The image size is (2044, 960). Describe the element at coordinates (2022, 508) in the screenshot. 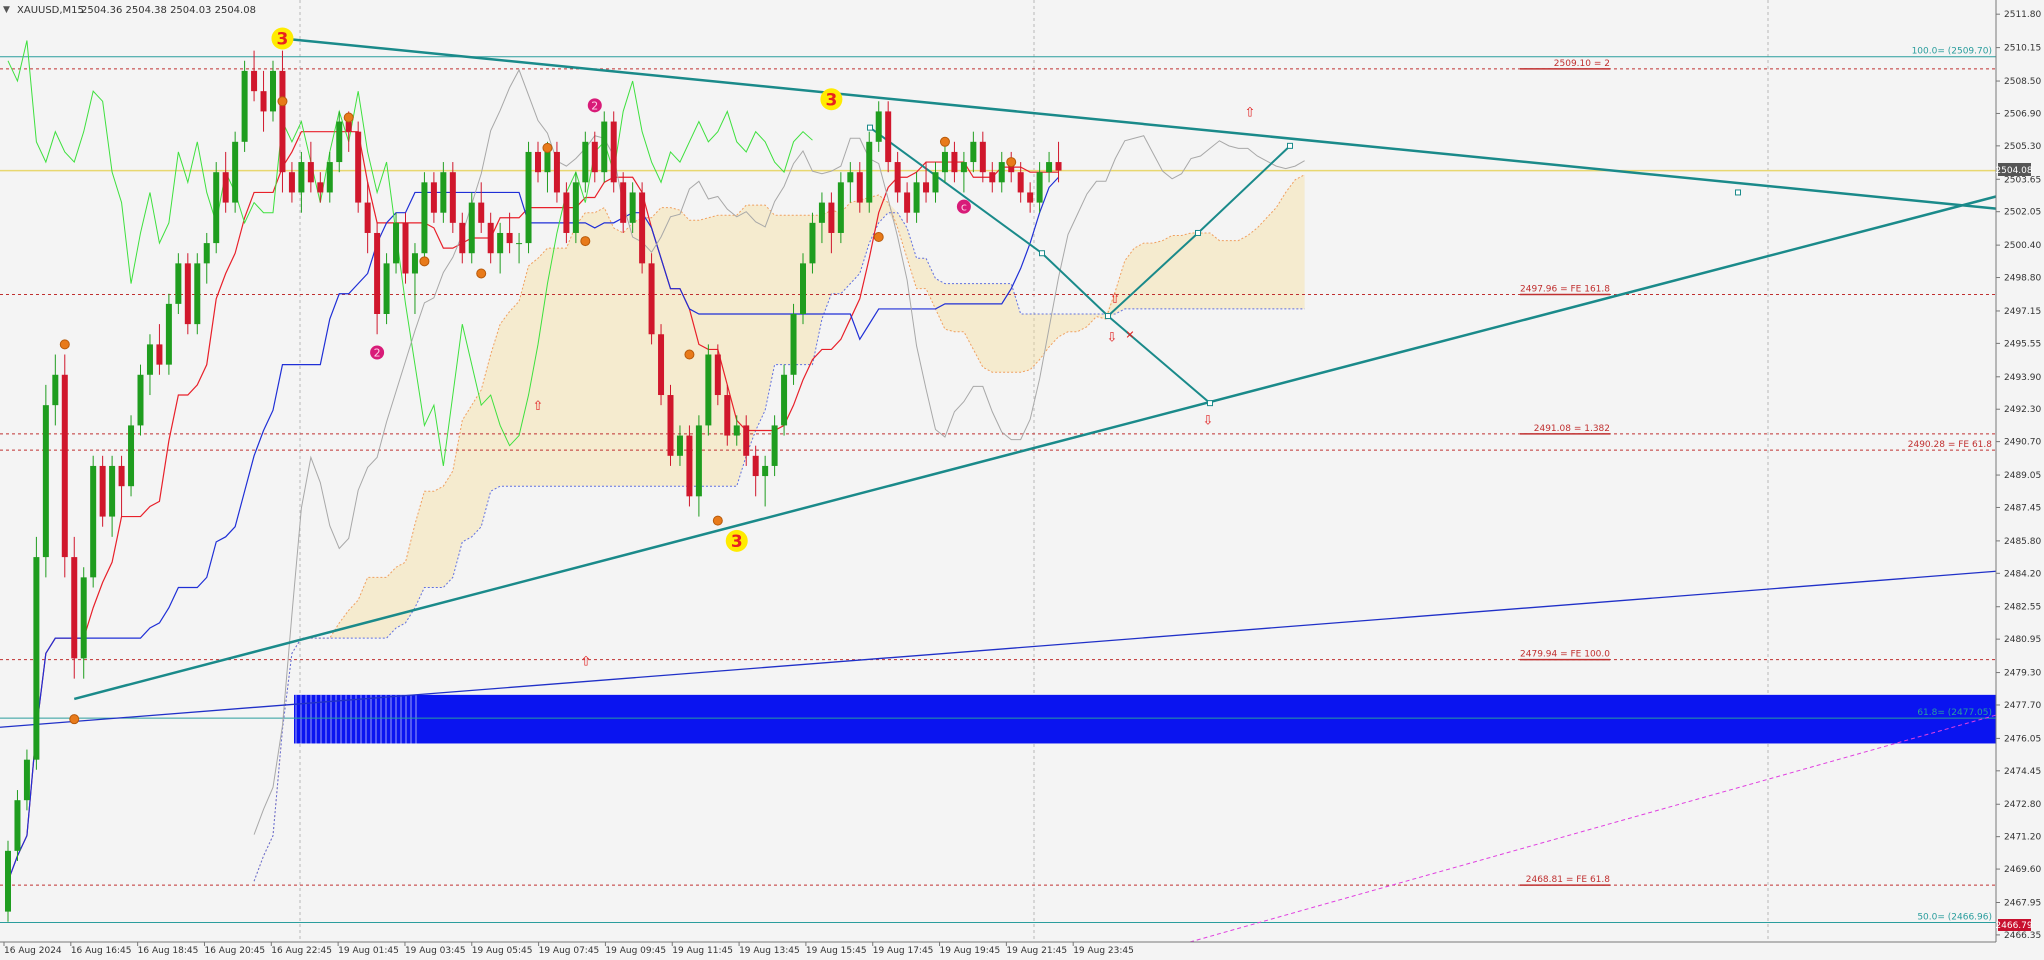

I see `price-tick-label: 2487.45` at that location.